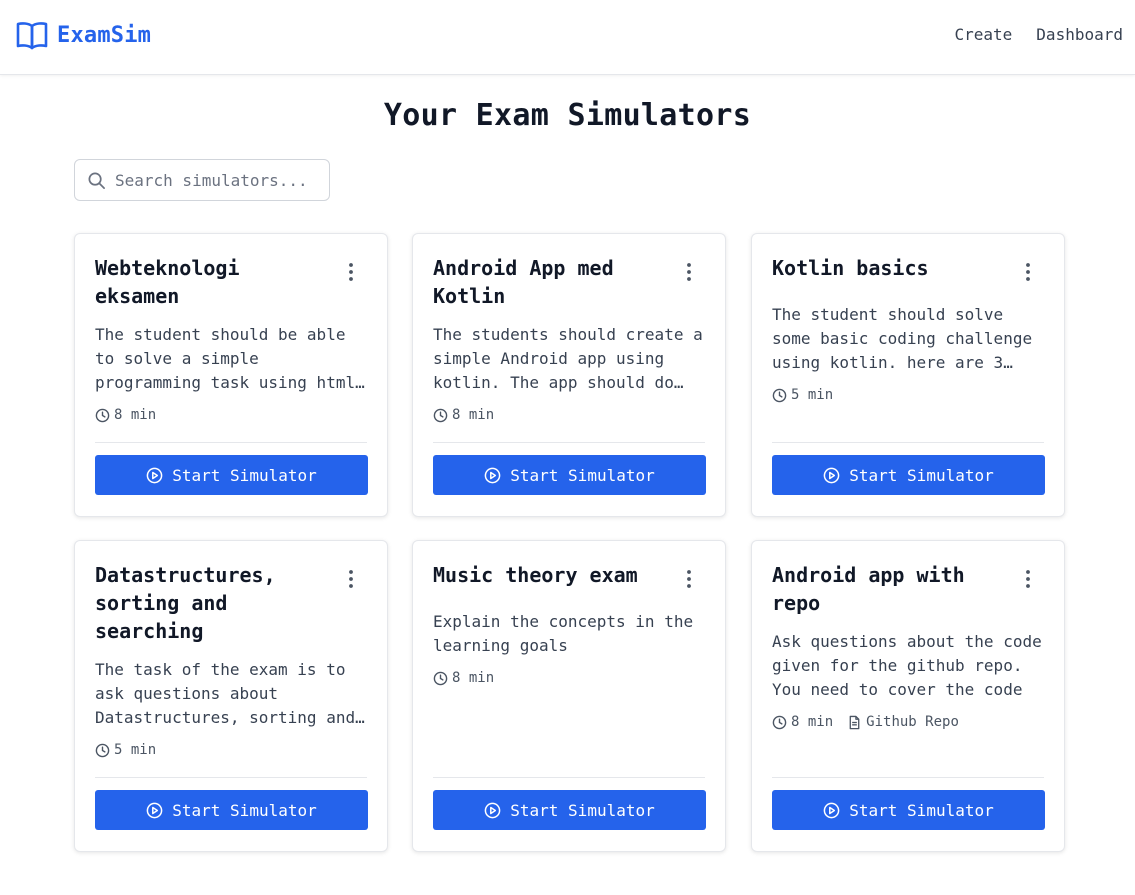 This screenshot has width=1135, height=895. I want to click on nav-link-dashboard: Dashboard, so click(1079, 34).